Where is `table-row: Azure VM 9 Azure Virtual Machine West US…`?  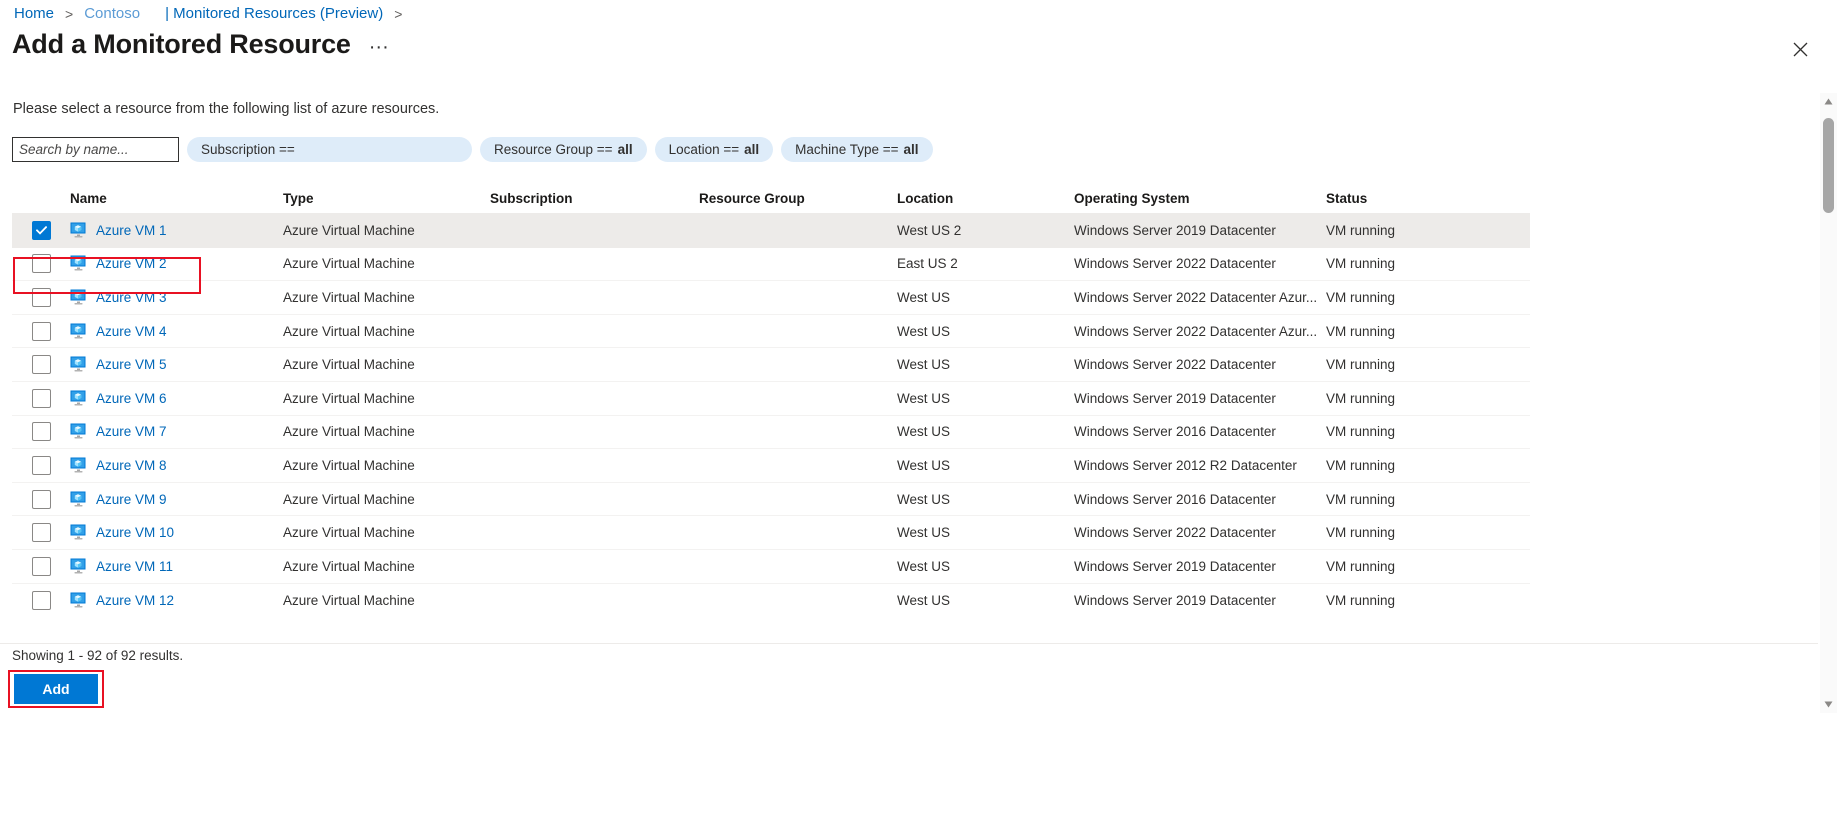
table-row: Azure VM 9 Azure Virtual Machine West US… is located at coordinates (771, 500).